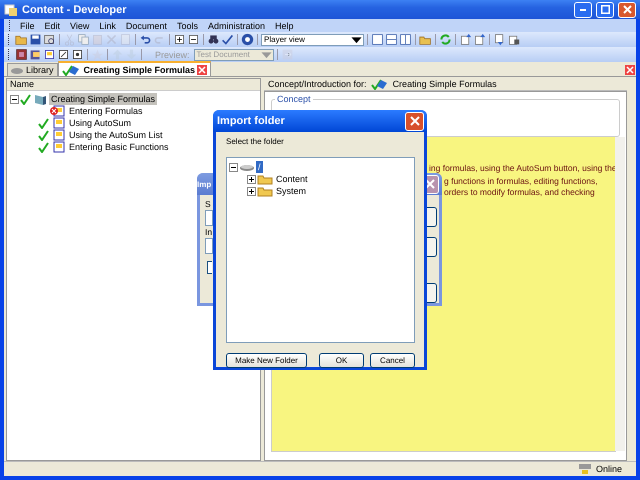 The width and height of the screenshot is (640, 480). What do you see at coordinates (255, 141) in the screenshot?
I see `prompt-text: Select the folder` at bounding box center [255, 141].